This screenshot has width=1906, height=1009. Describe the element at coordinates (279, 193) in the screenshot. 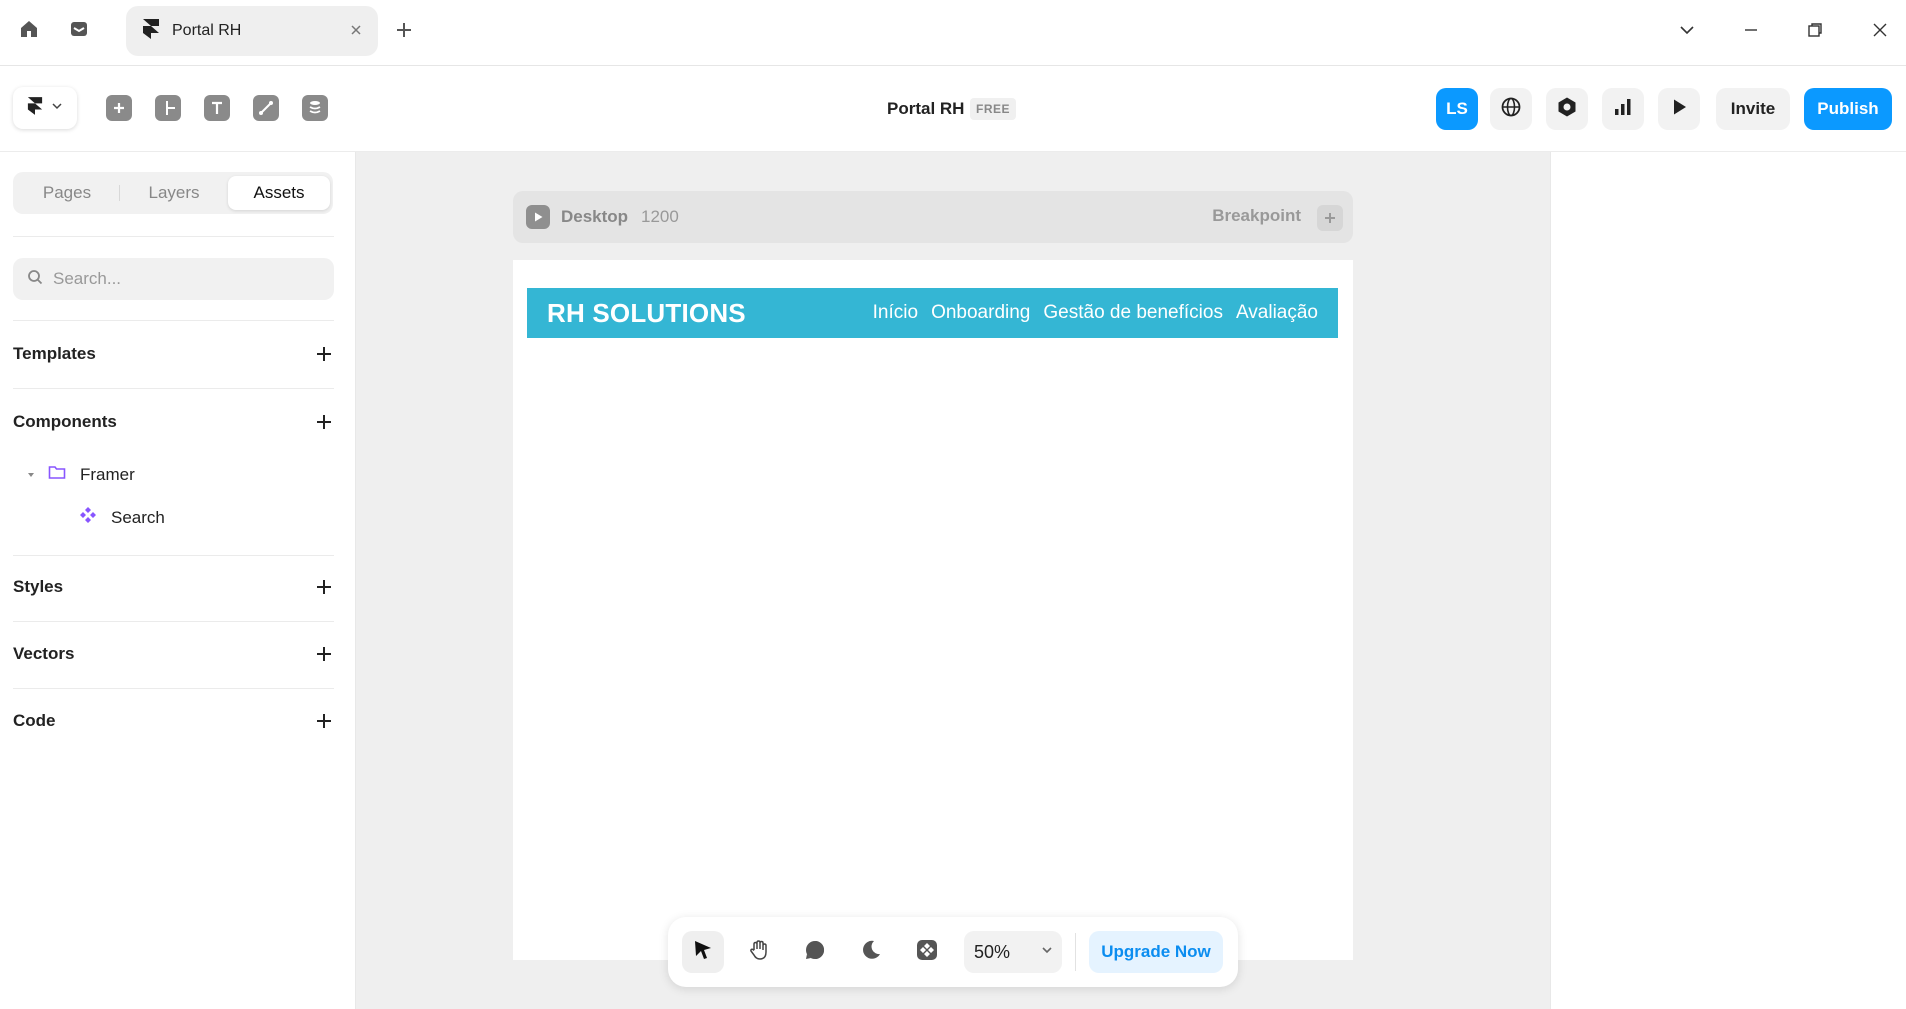

I see `tab-assets: Assets` at that location.